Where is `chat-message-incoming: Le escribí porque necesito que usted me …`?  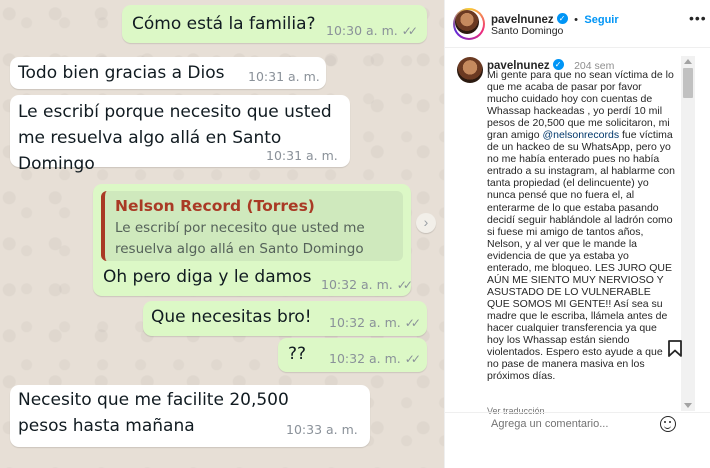
chat-message-incoming: Le escribí porque necesito que usted me … is located at coordinates (180, 134).